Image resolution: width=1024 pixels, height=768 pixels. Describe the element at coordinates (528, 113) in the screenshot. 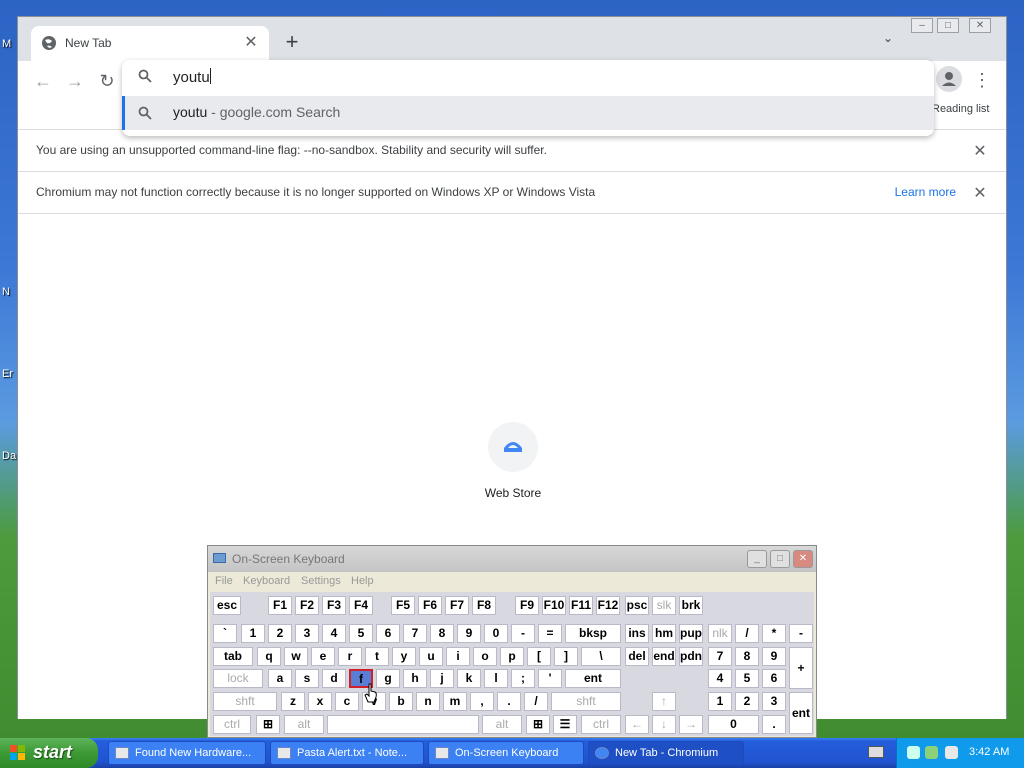

I see `suggestion-row: youtu - google.com Search` at that location.